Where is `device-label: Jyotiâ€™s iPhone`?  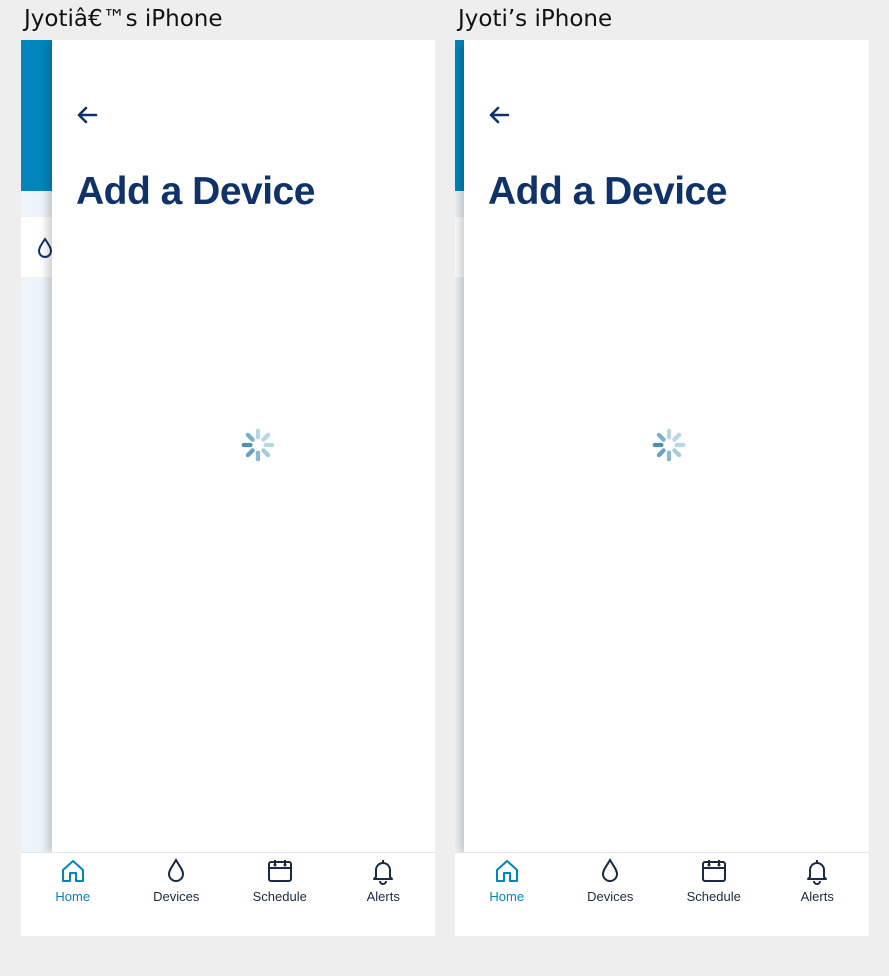
device-label: Jyotiâ€™s iPhone is located at coordinates (123, 19).